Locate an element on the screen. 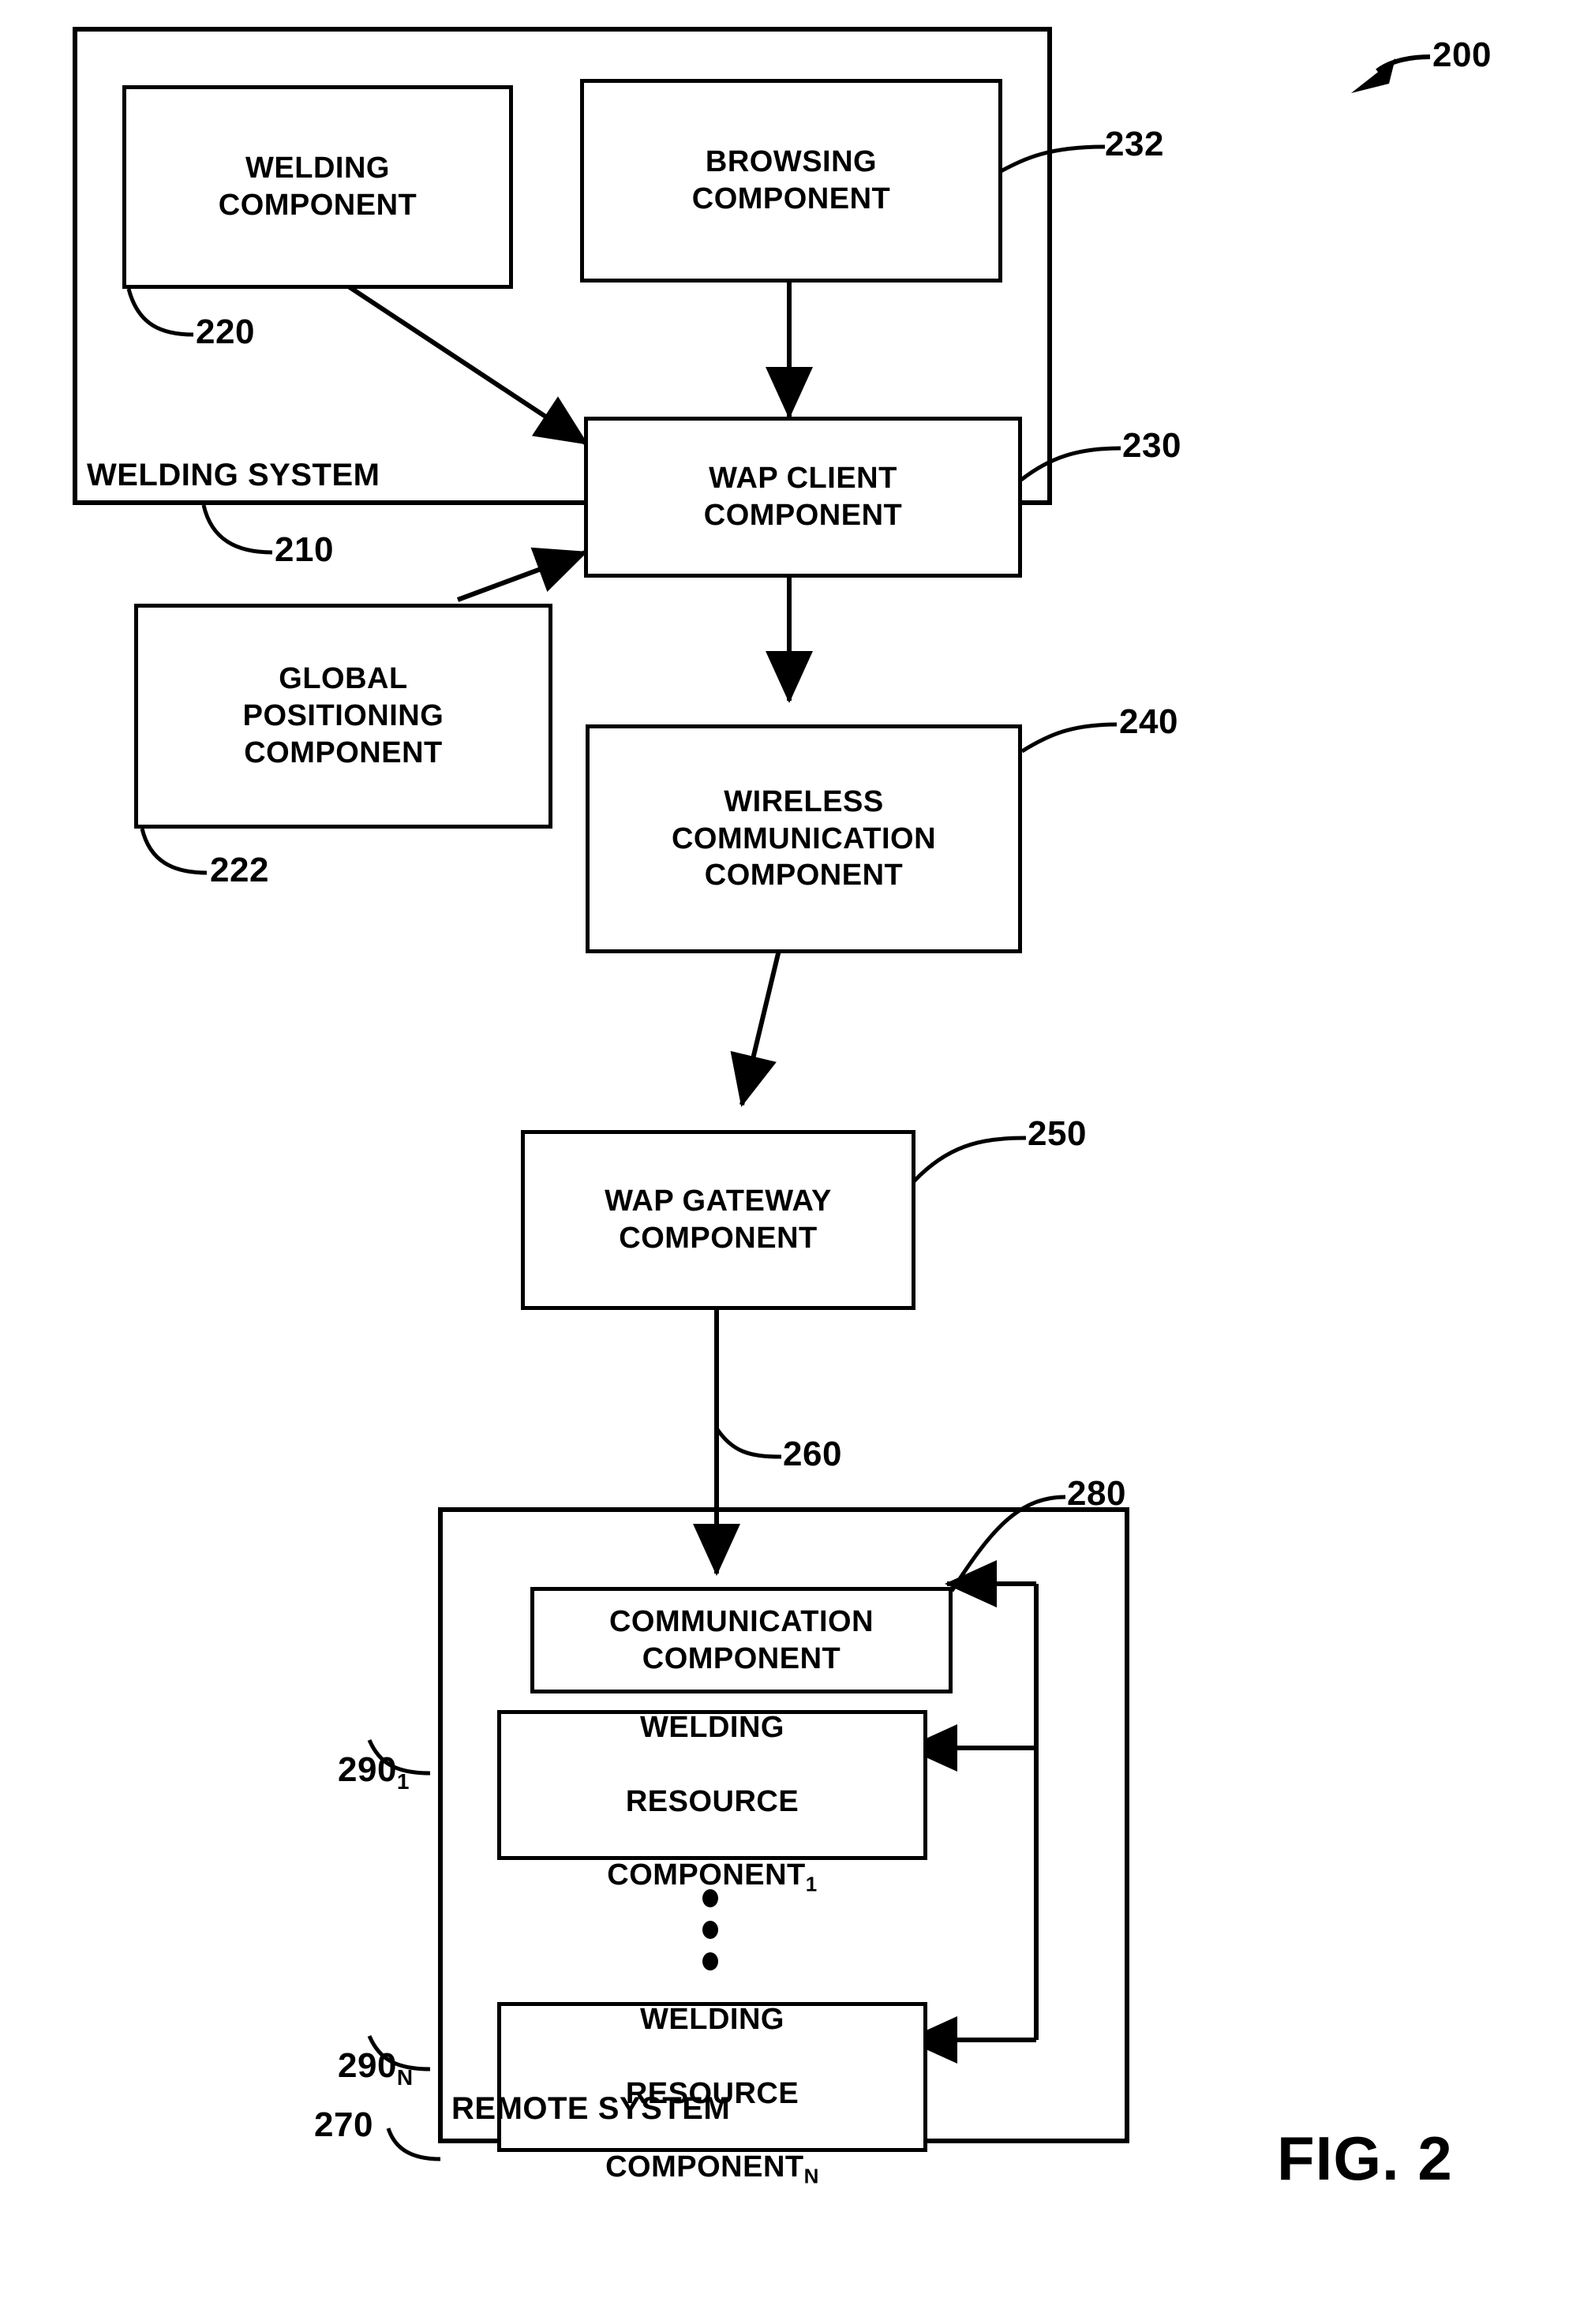 The width and height of the screenshot is (1580, 2324). reference-label-230: 230 is located at coordinates (1151, 445).